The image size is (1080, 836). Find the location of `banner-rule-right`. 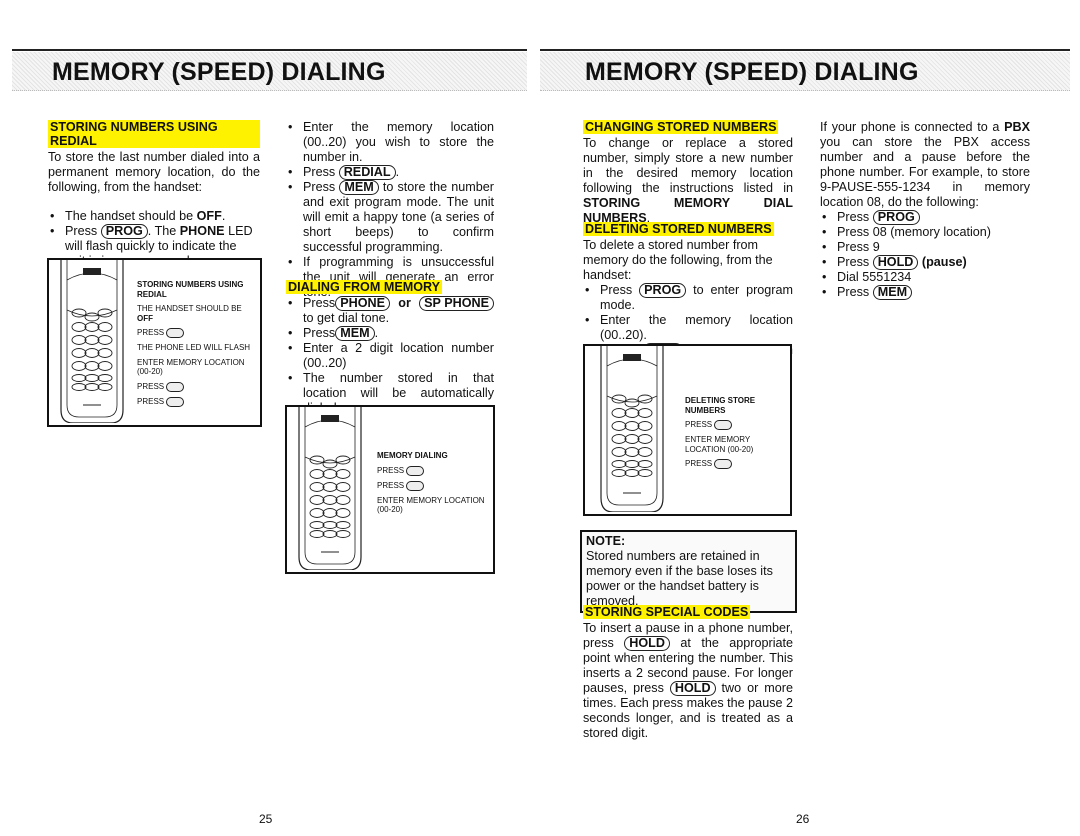

banner-rule-right is located at coordinates (805, 50).